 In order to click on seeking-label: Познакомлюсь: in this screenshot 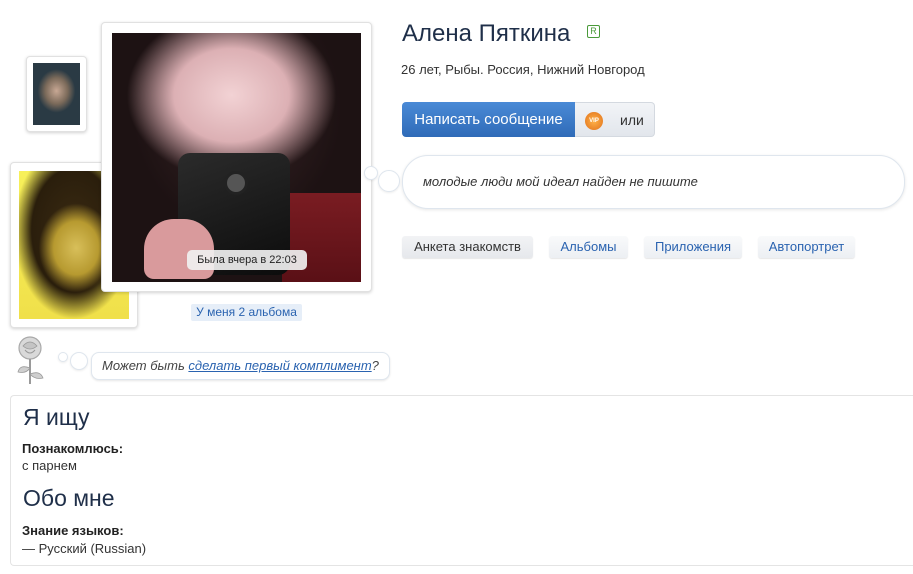, I will do `click(73, 448)`.